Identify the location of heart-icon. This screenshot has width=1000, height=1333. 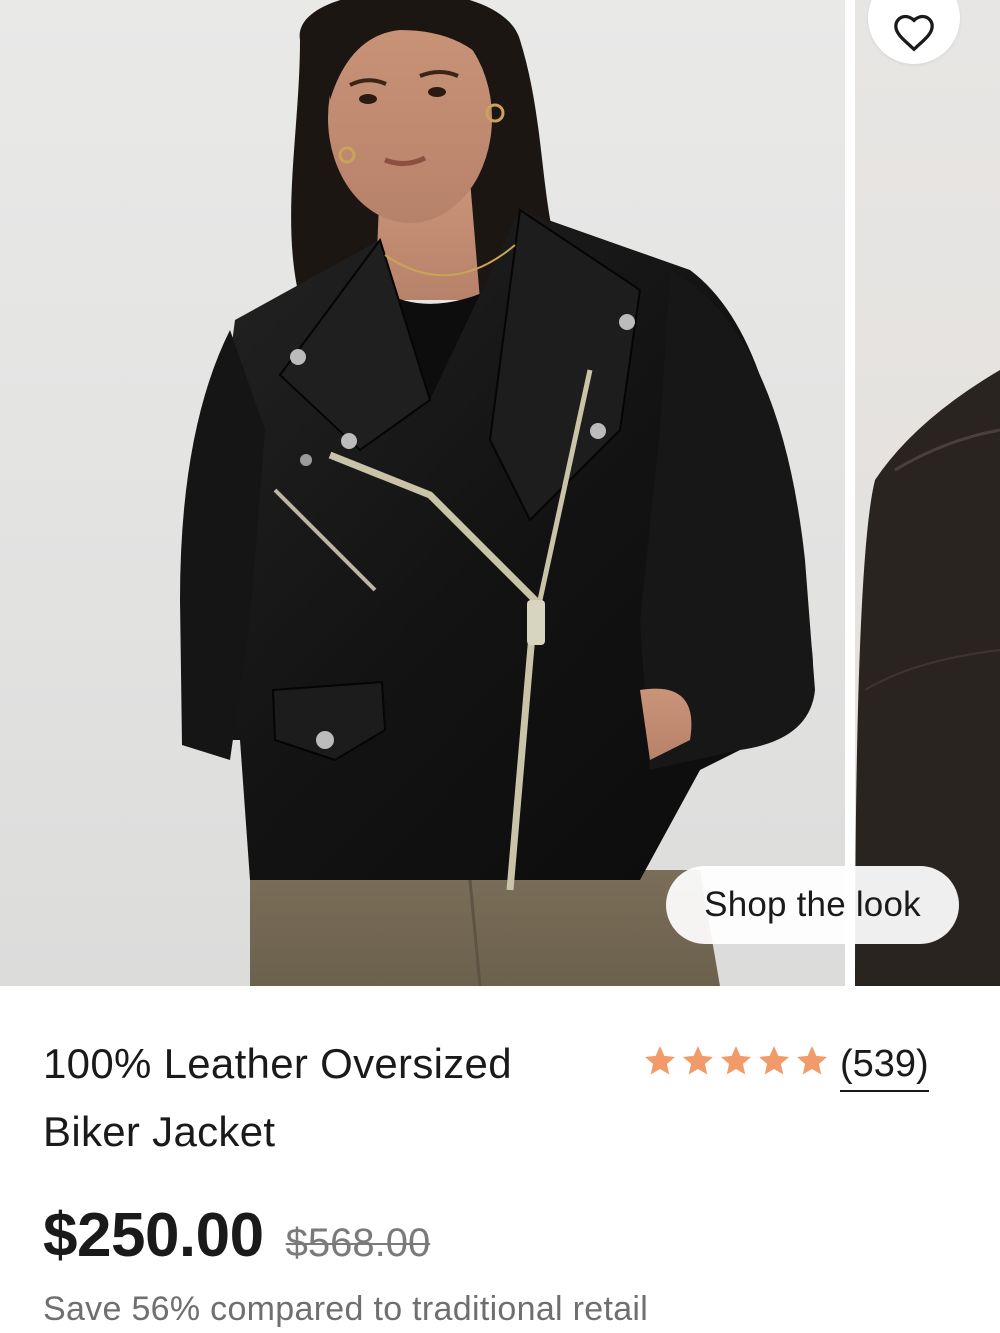
(914, 33).